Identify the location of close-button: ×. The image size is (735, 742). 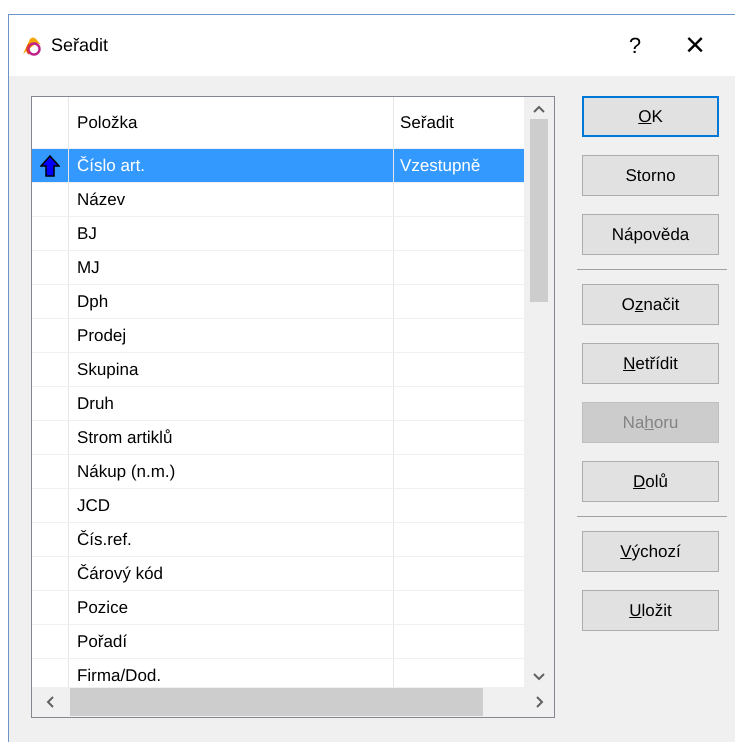
(695, 46).